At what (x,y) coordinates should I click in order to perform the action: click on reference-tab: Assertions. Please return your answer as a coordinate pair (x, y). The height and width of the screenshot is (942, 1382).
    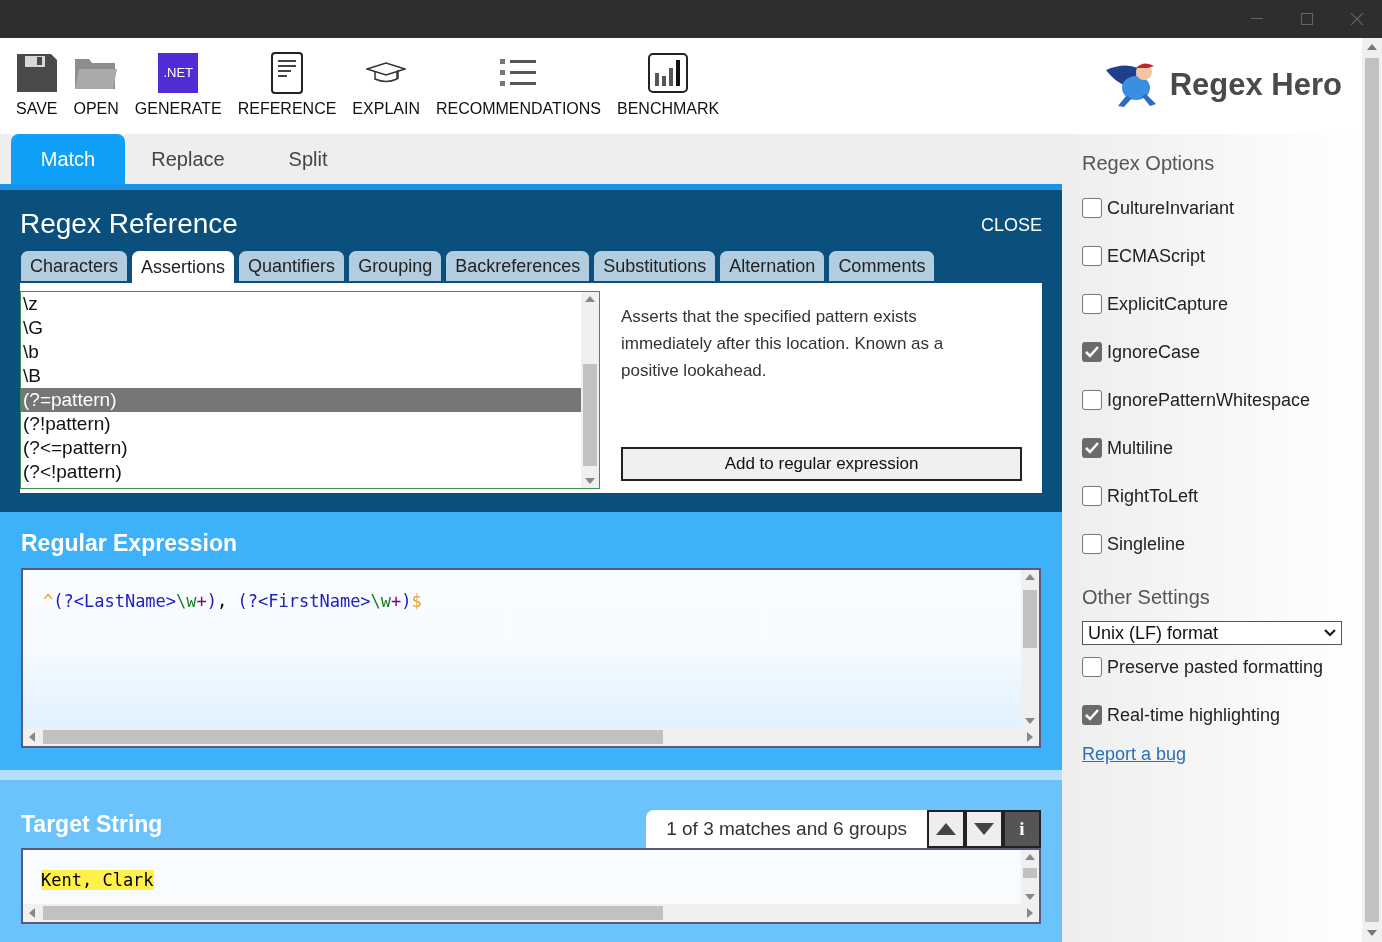
    Looking at the image, I should click on (183, 267).